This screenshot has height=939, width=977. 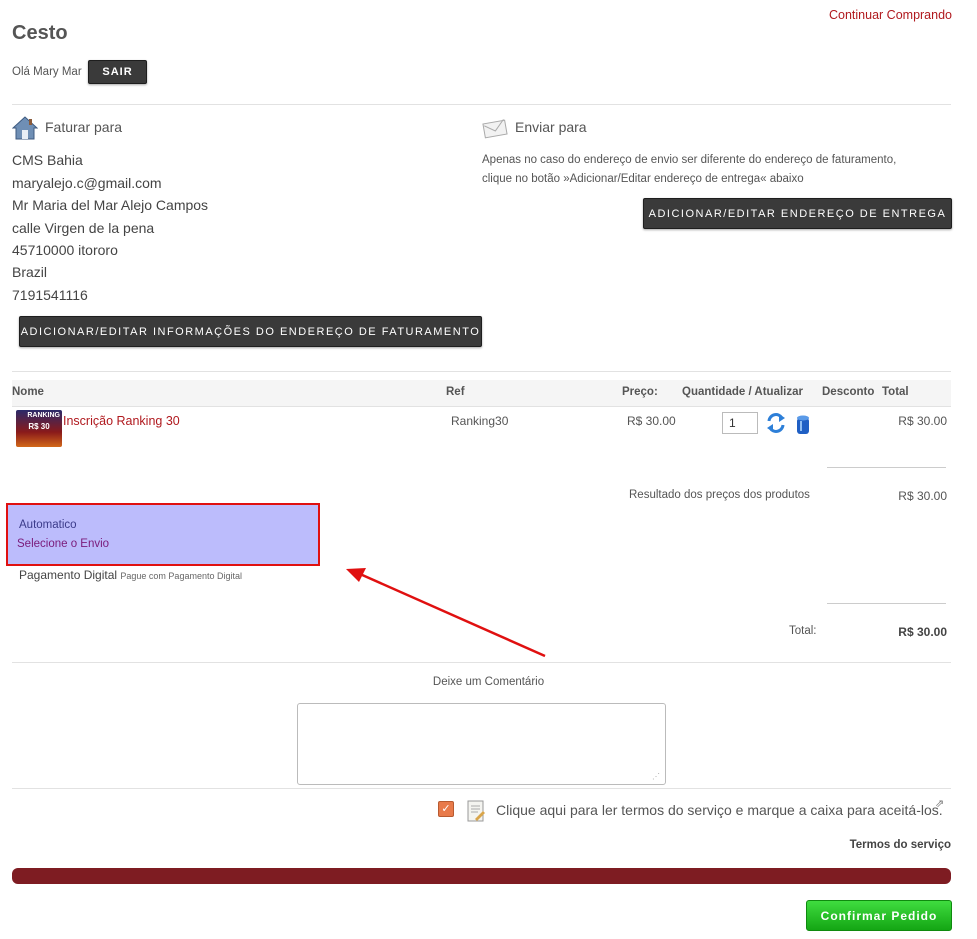 What do you see at coordinates (656, 776) in the screenshot?
I see `resize-grip-icon: ⋰` at bounding box center [656, 776].